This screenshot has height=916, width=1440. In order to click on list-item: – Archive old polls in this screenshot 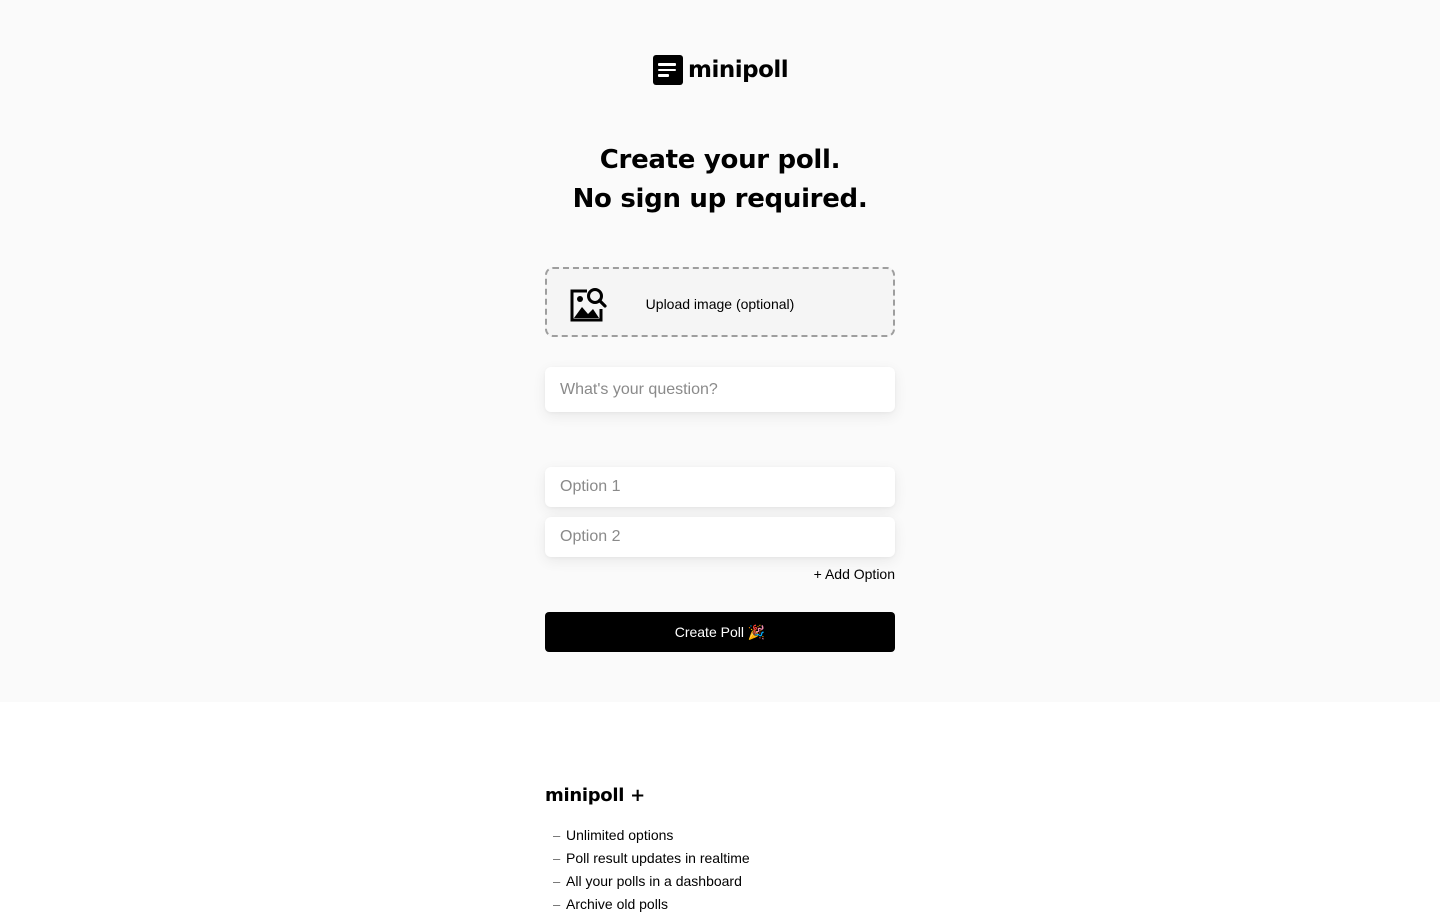, I will do `click(651, 904)`.